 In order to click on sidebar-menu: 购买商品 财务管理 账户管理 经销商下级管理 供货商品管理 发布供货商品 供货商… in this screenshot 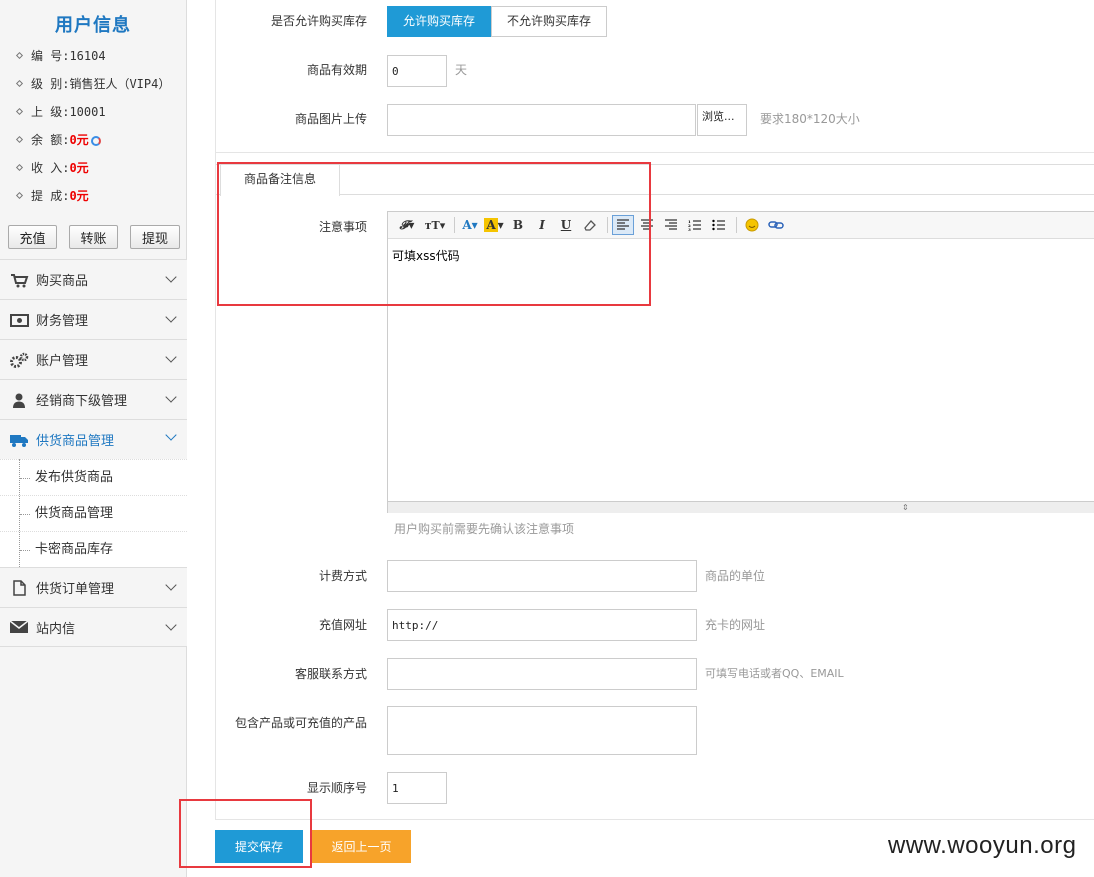, I will do `click(93, 453)`.